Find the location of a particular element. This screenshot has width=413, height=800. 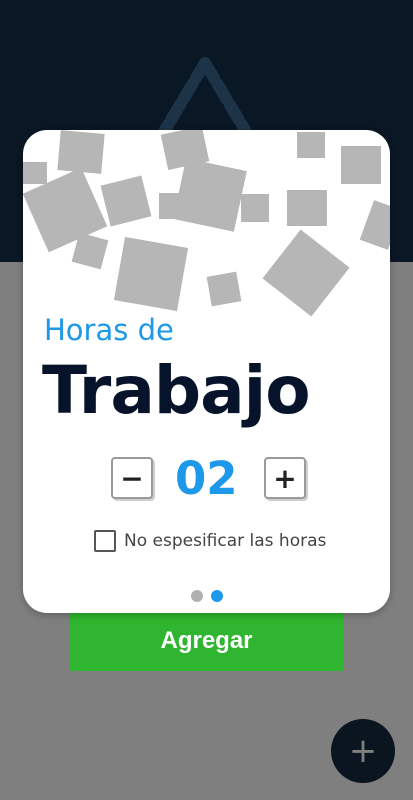

page-indicator is located at coordinates (206, 597).